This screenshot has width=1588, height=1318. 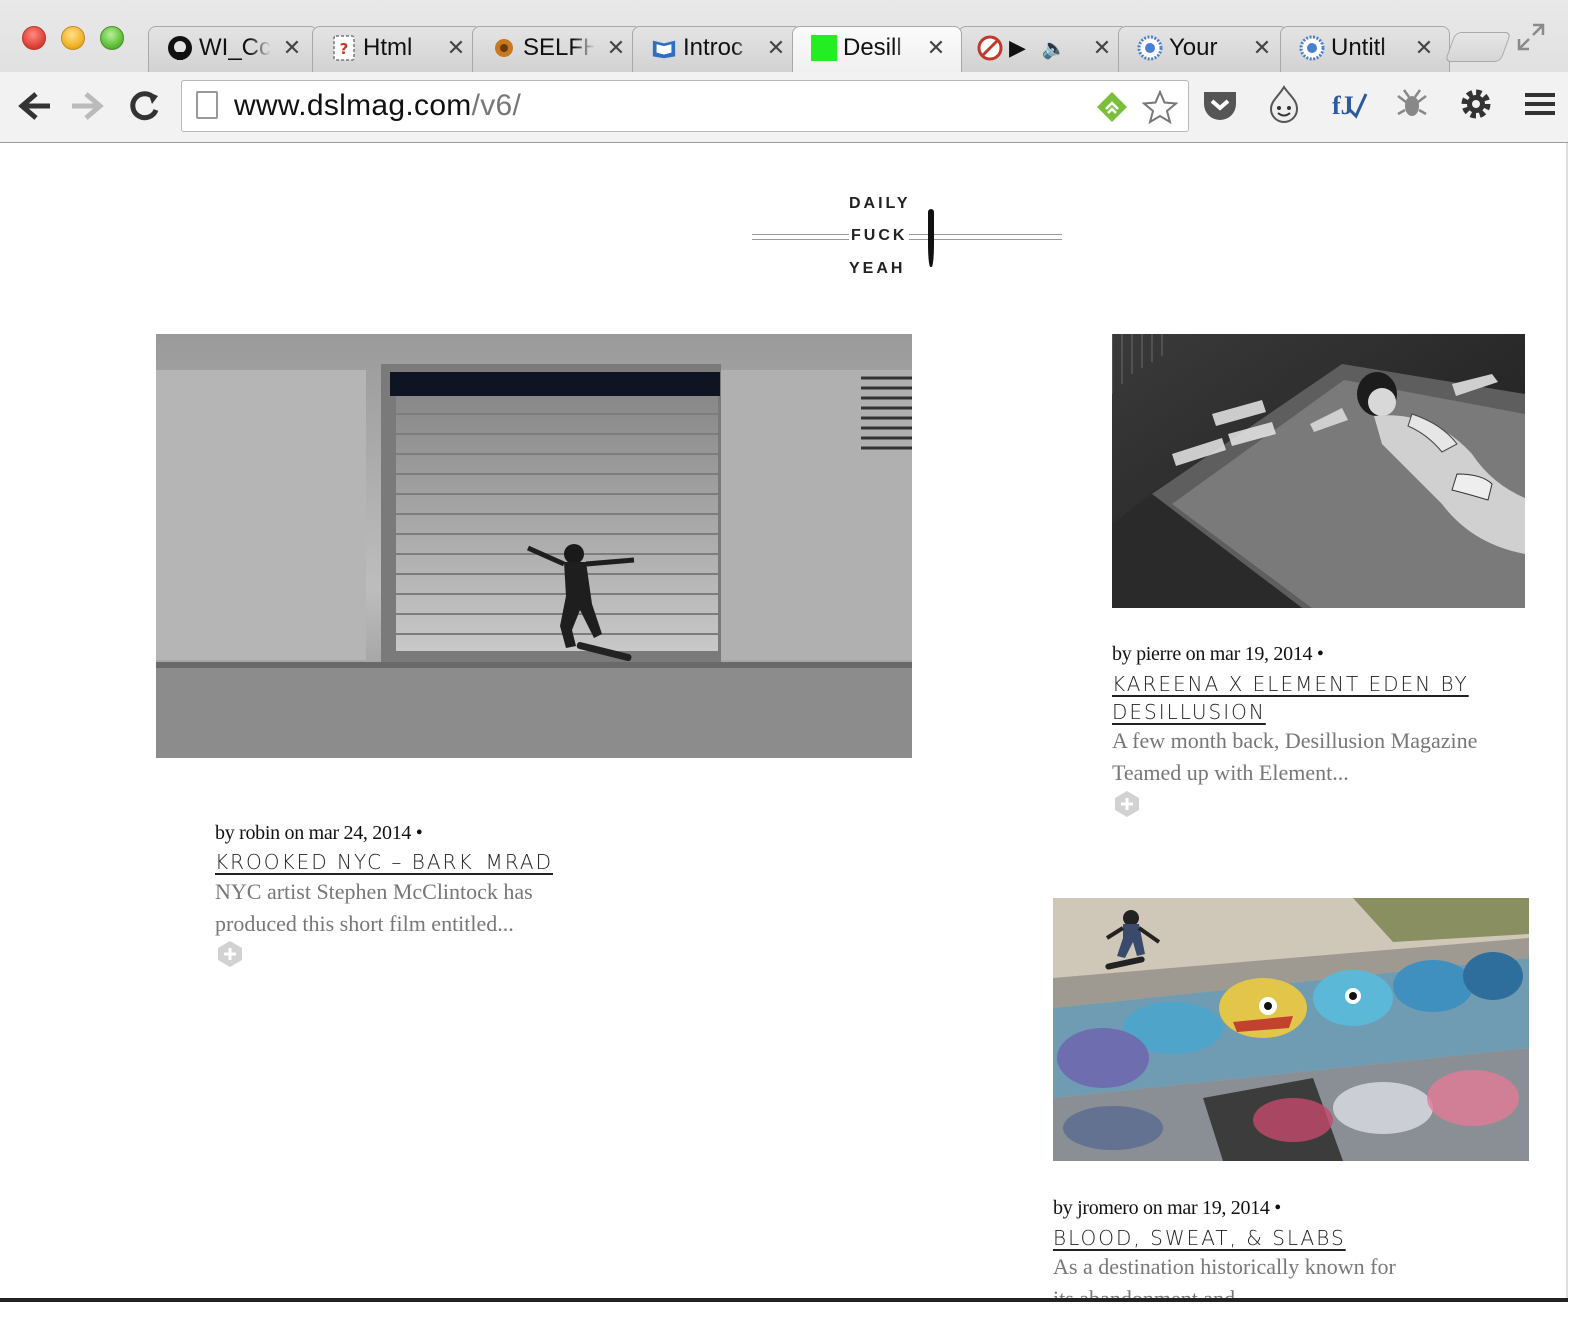 What do you see at coordinates (1220, 104) in the screenshot?
I see `pocket-icon` at bounding box center [1220, 104].